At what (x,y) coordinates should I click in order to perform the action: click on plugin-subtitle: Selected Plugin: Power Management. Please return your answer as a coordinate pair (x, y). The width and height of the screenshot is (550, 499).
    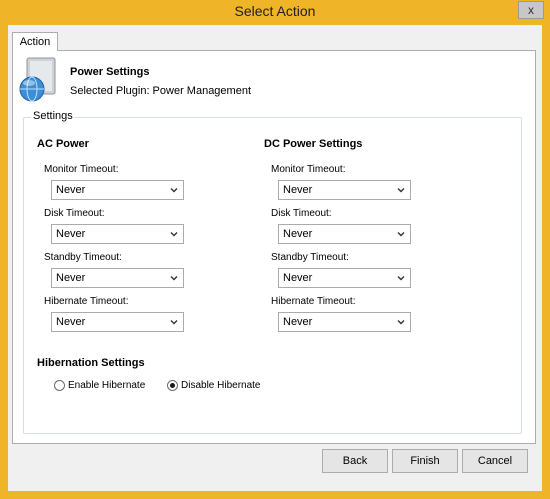
    Looking at the image, I should click on (160, 91).